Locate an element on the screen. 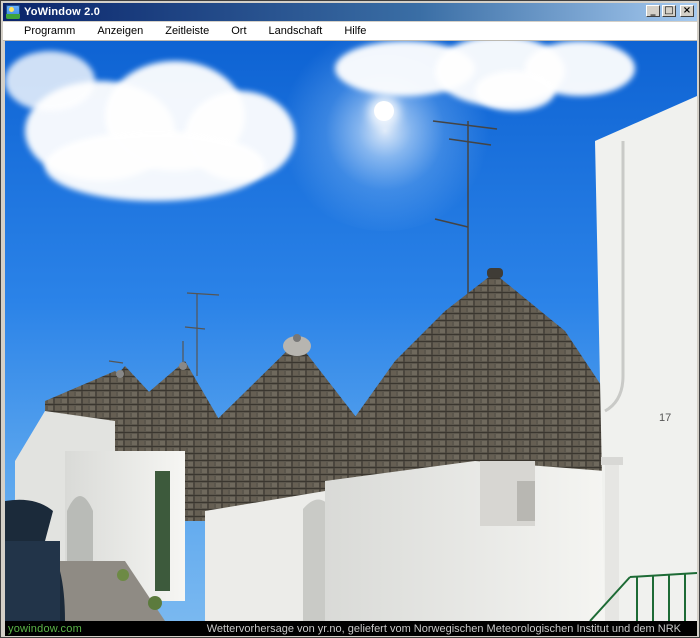  close-button: × is located at coordinates (687, 11).